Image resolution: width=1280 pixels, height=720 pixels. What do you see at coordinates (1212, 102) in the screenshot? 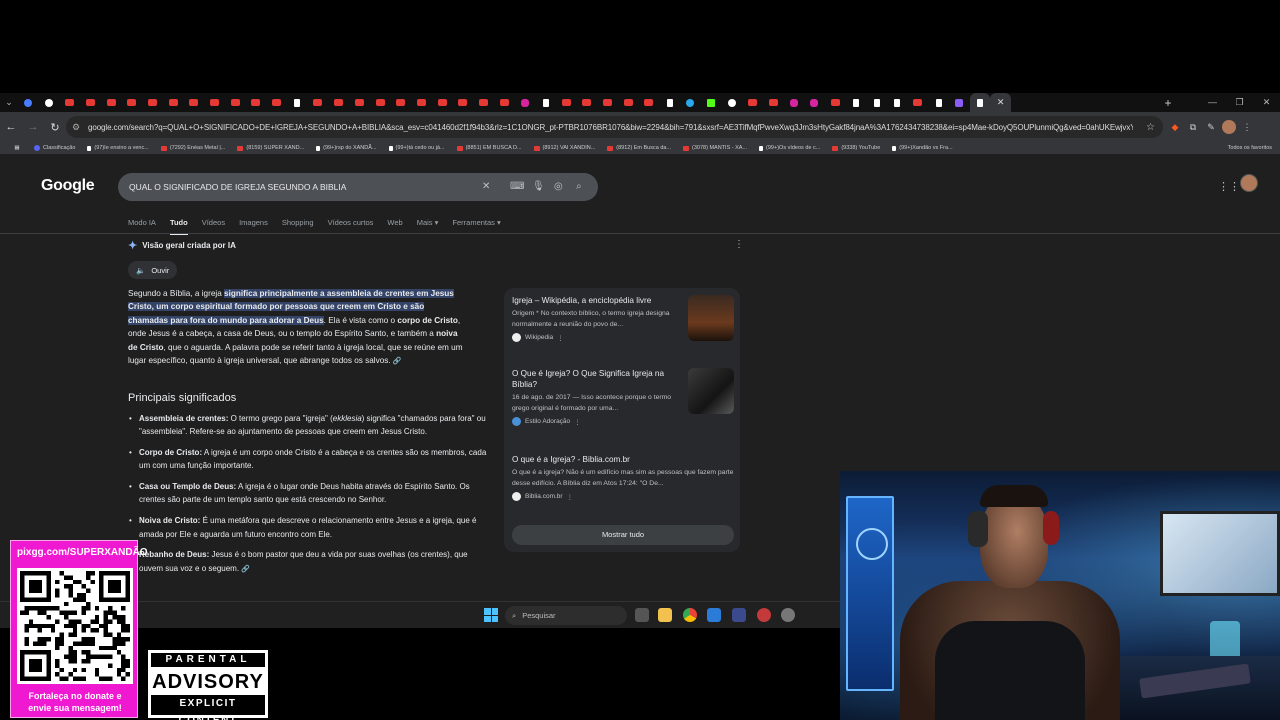
I see `minimize-icon: —` at bounding box center [1212, 102].